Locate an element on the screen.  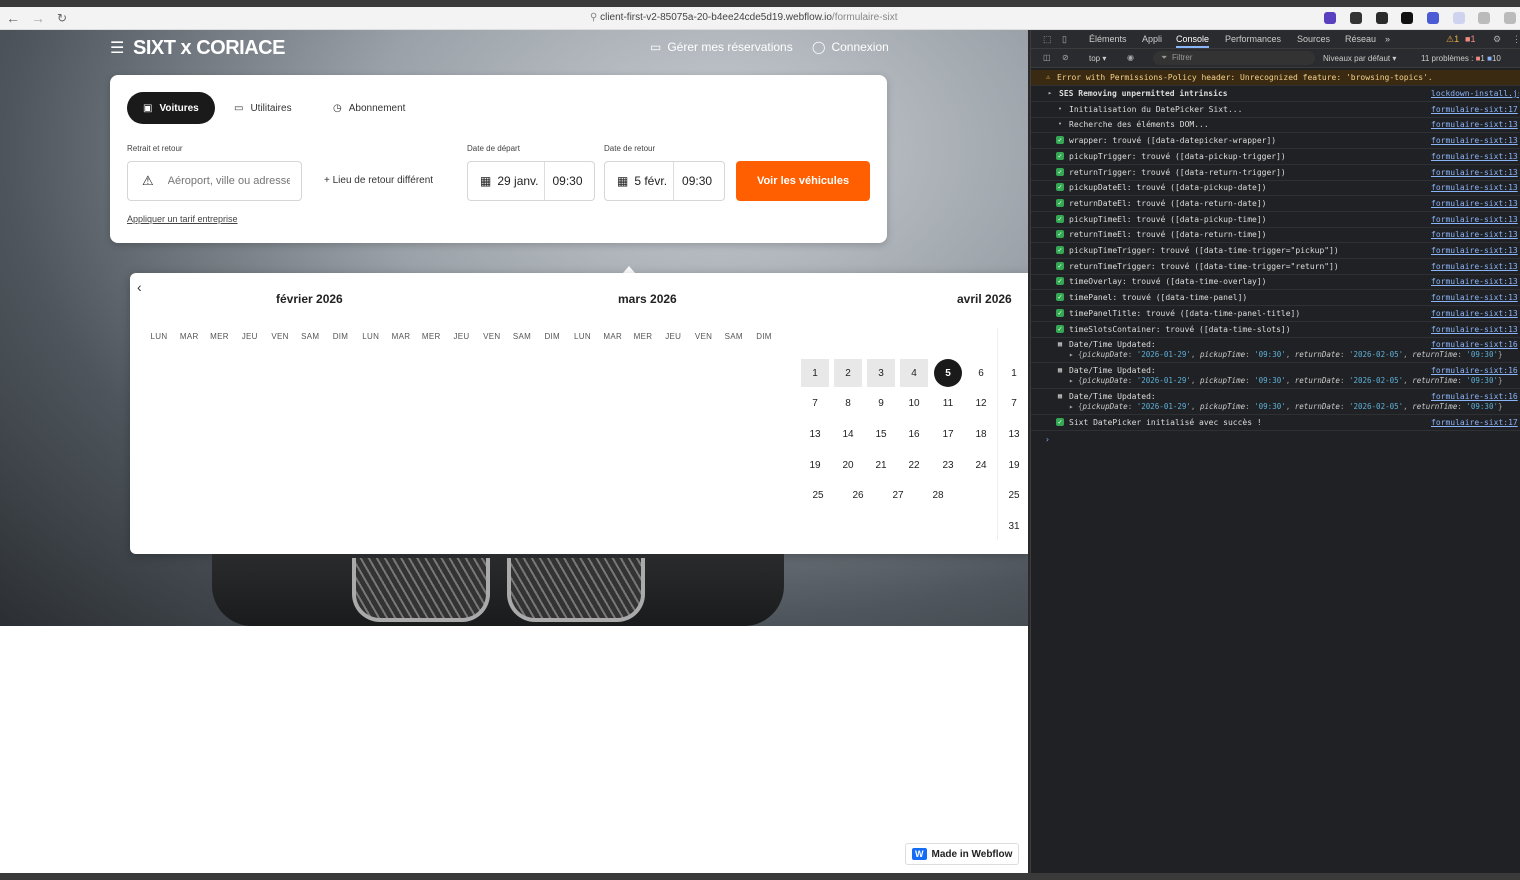
forward-icon: → is located at coordinates (38, 18).